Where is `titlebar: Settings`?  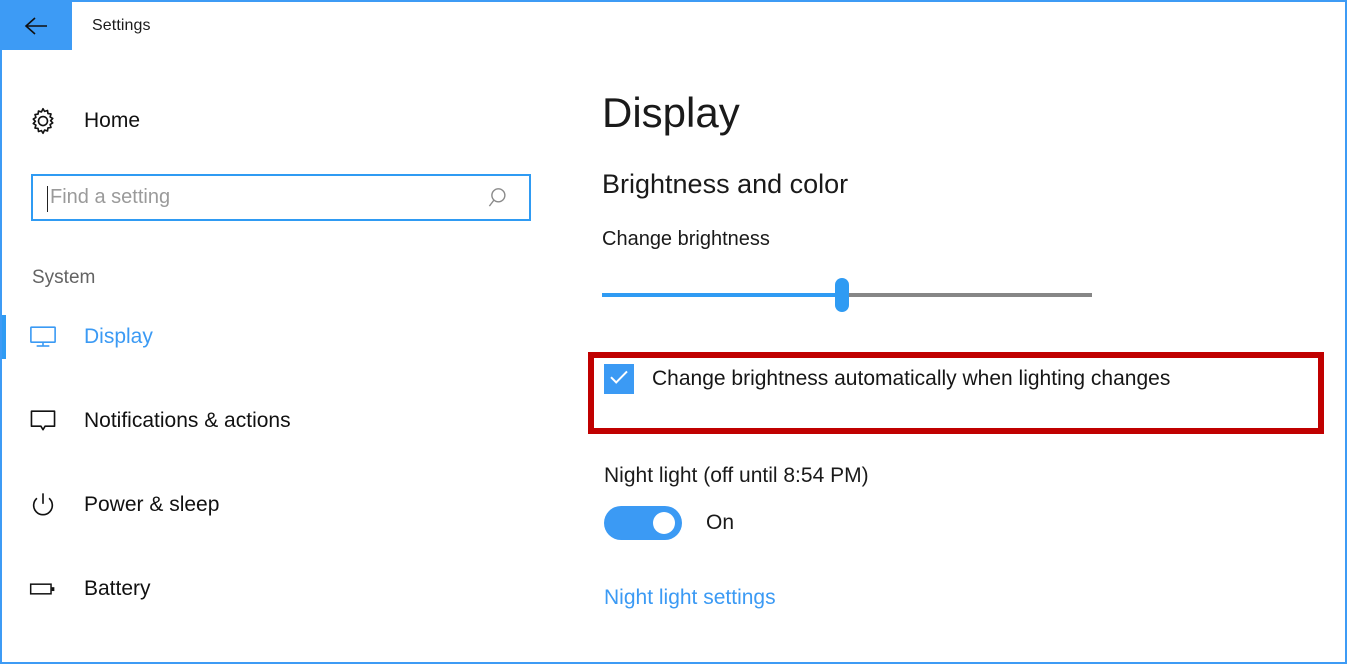
titlebar: Settings is located at coordinates (673, 26).